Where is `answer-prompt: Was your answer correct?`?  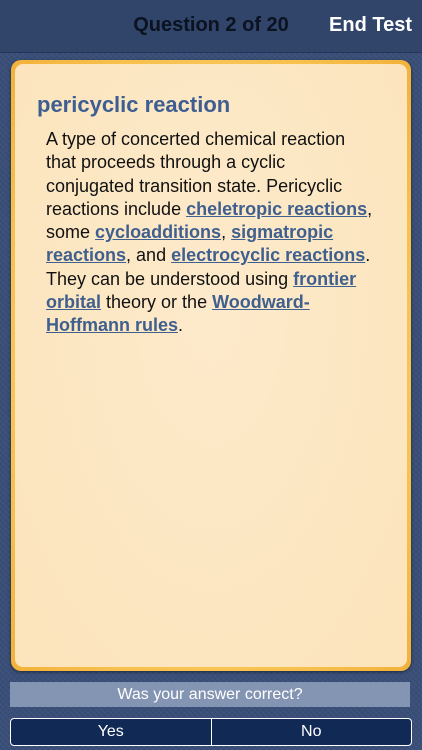 answer-prompt: Was your answer correct? is located at coordinates (210, 694).